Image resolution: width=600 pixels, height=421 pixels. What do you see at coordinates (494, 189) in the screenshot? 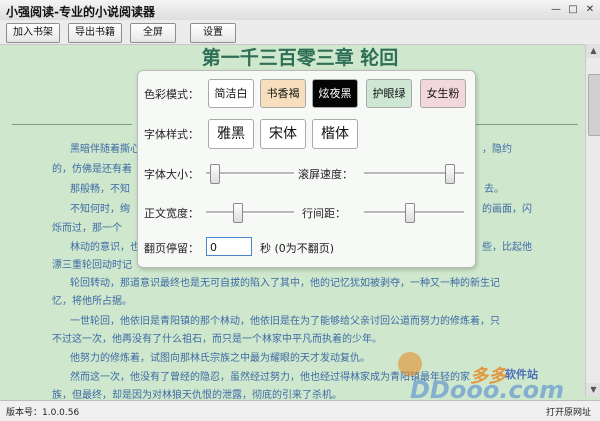
I see `text-line: 去。` at bounding box center [494, 189].